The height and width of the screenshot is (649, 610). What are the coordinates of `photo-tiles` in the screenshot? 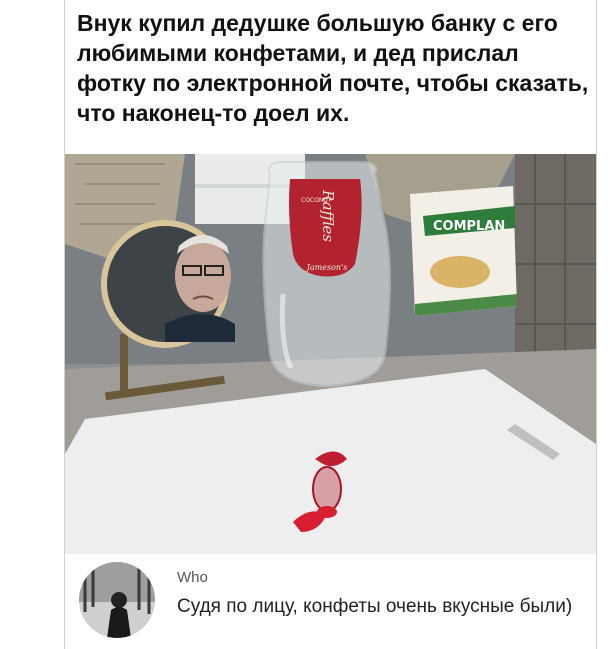 It's located at (555, 259).